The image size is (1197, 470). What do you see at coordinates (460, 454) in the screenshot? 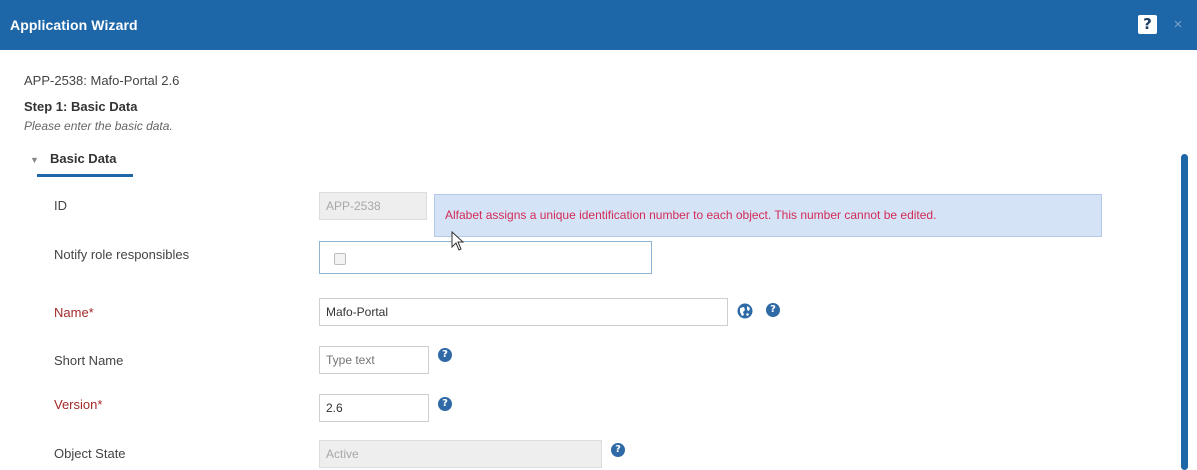
I see `object-state-field: Active` at bounding box center [460, 454].